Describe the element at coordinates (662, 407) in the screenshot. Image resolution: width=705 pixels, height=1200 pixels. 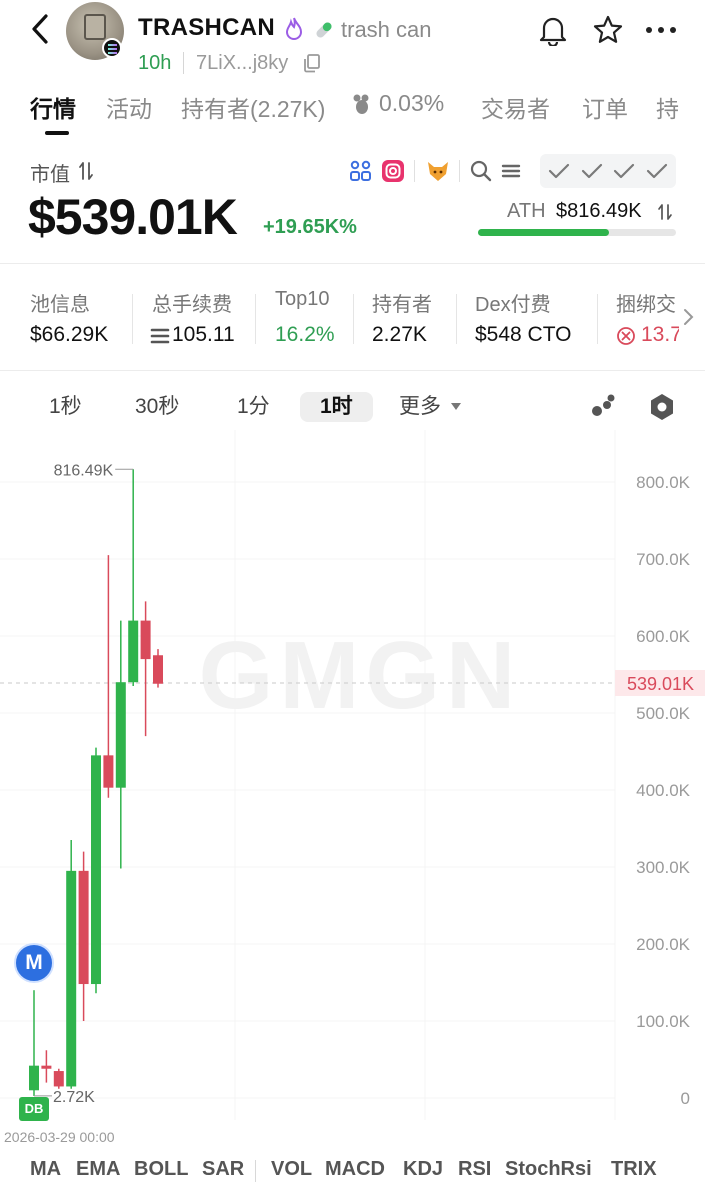
I see `settings-hexagon-icon` at that location.